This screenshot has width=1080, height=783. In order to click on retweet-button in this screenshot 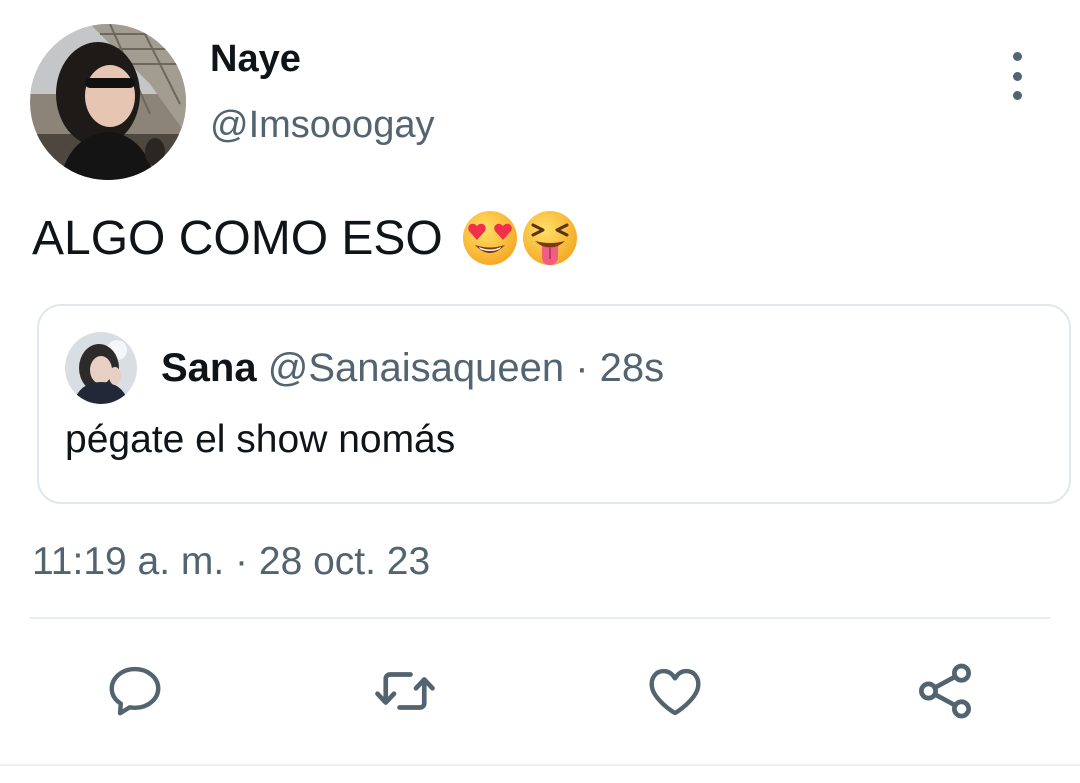, I will do `click(405, 691)`.